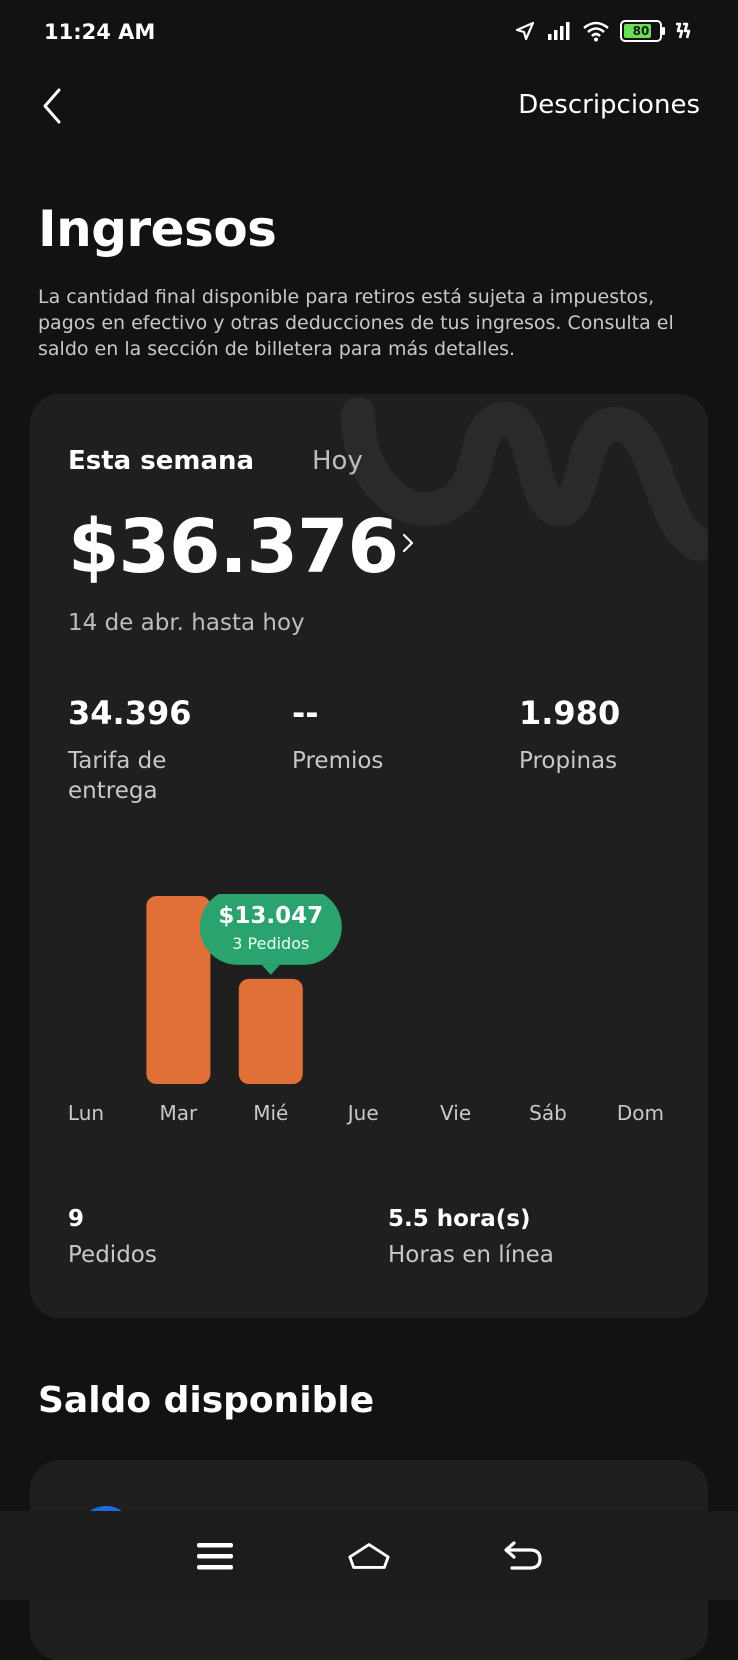  What do you see at coordinates (362, 1113) in the screenshot?
I see `day-label-3: Jue` at bounding box center [362, 1113].